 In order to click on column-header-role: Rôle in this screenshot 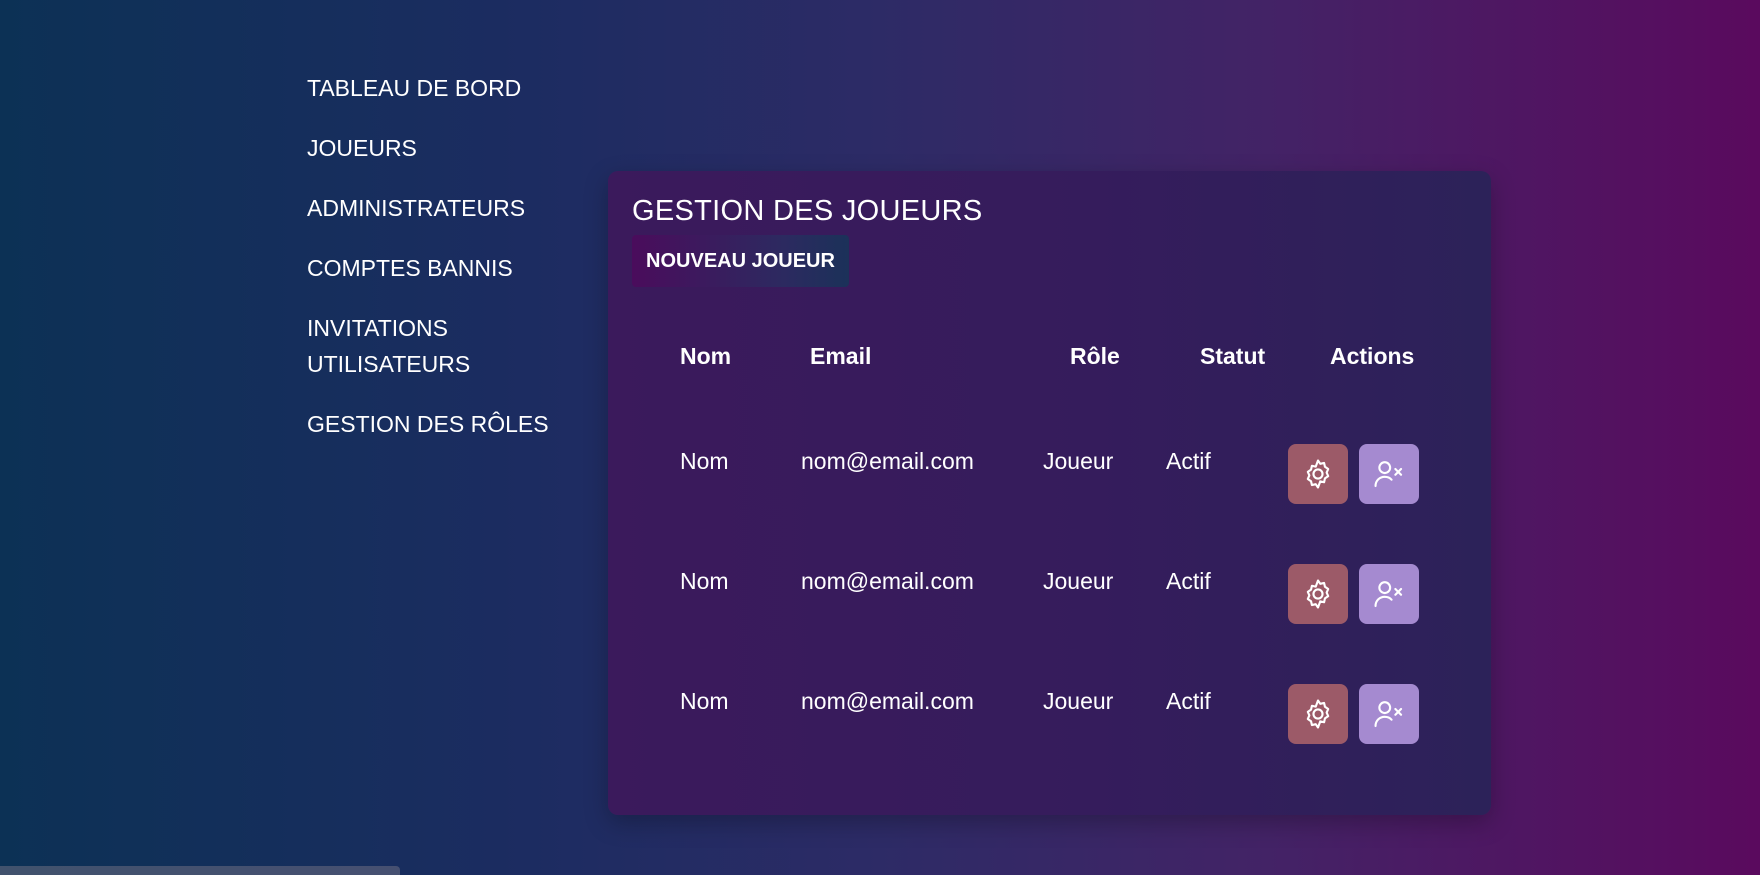, I will do `click(1095, 356)`.